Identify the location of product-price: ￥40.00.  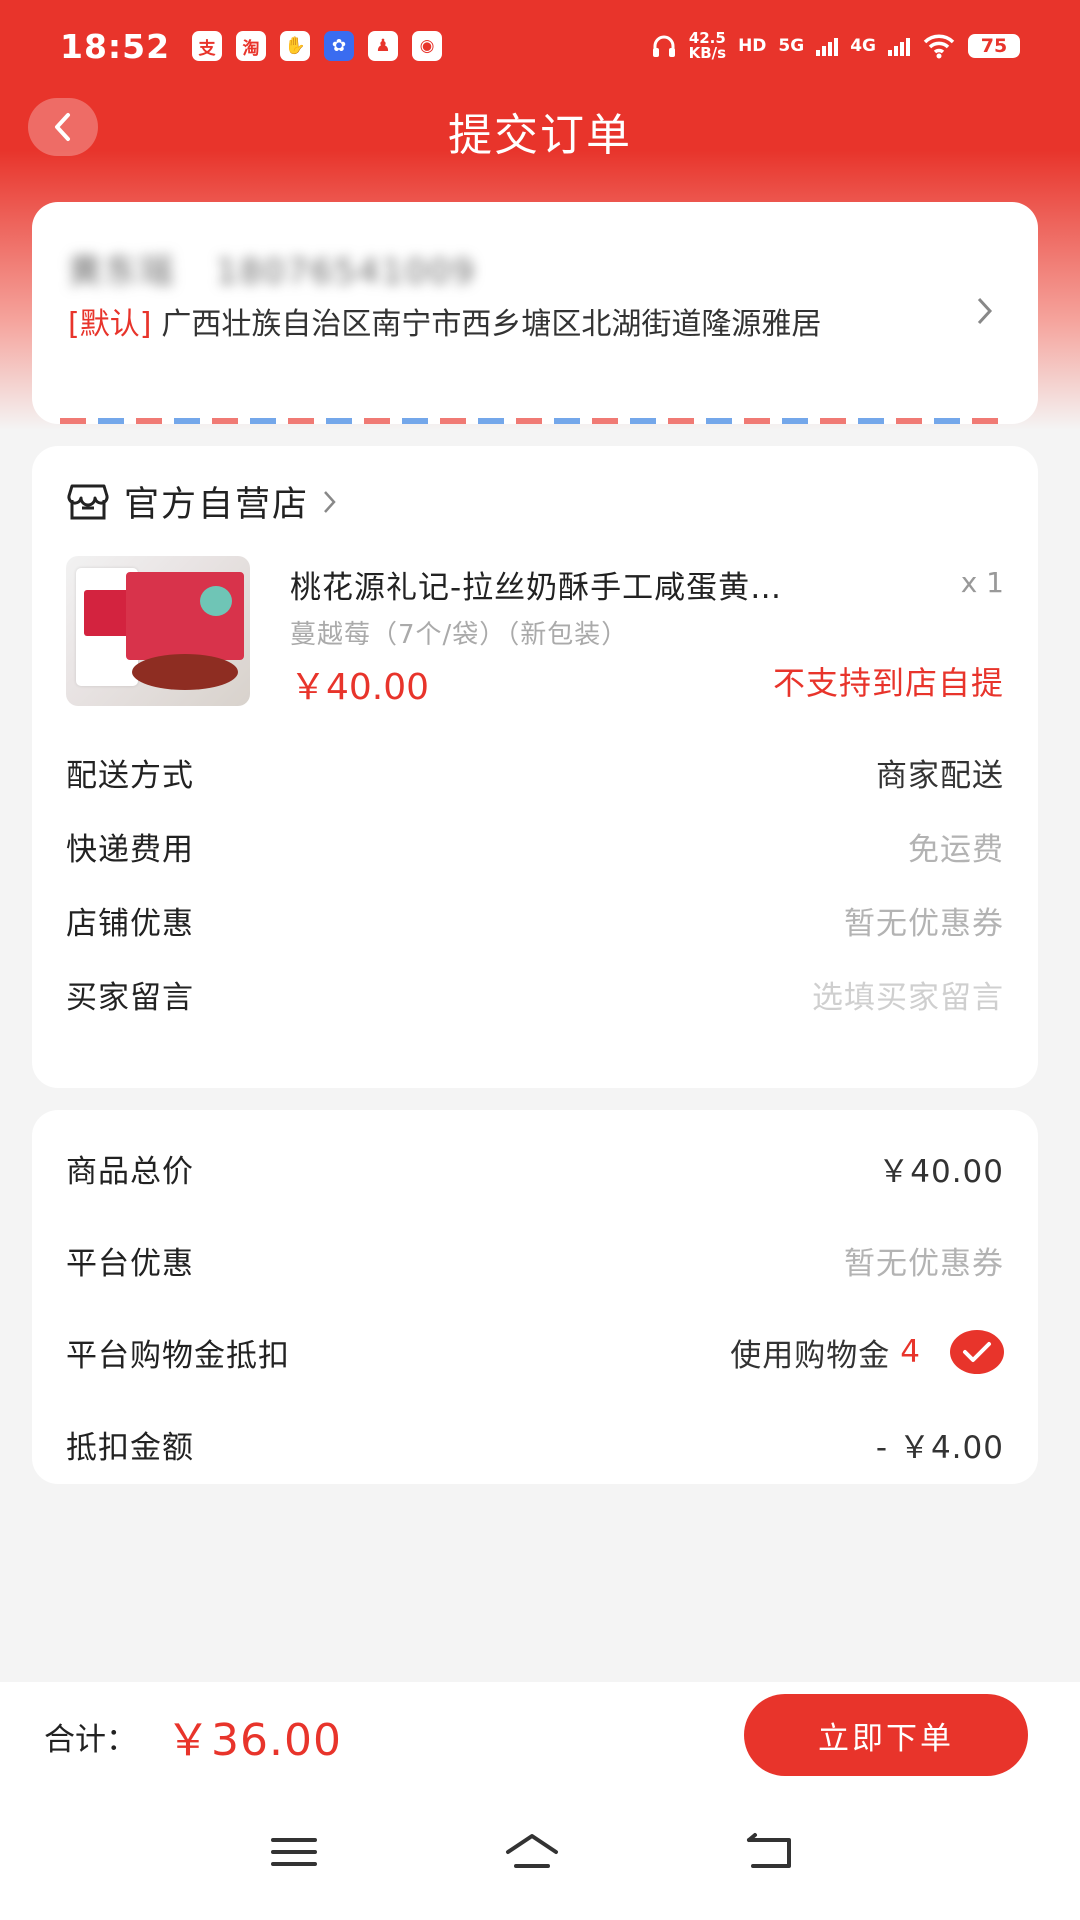
(360, 687).